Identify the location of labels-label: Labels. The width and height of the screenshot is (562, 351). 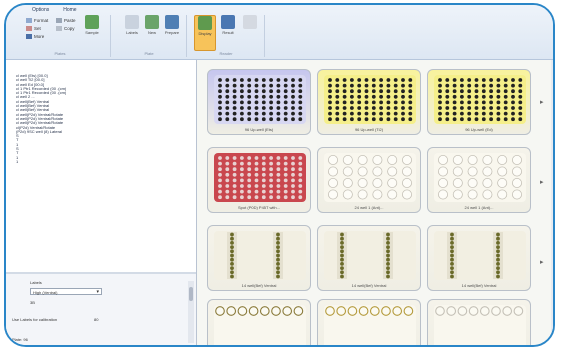
(132, 32).